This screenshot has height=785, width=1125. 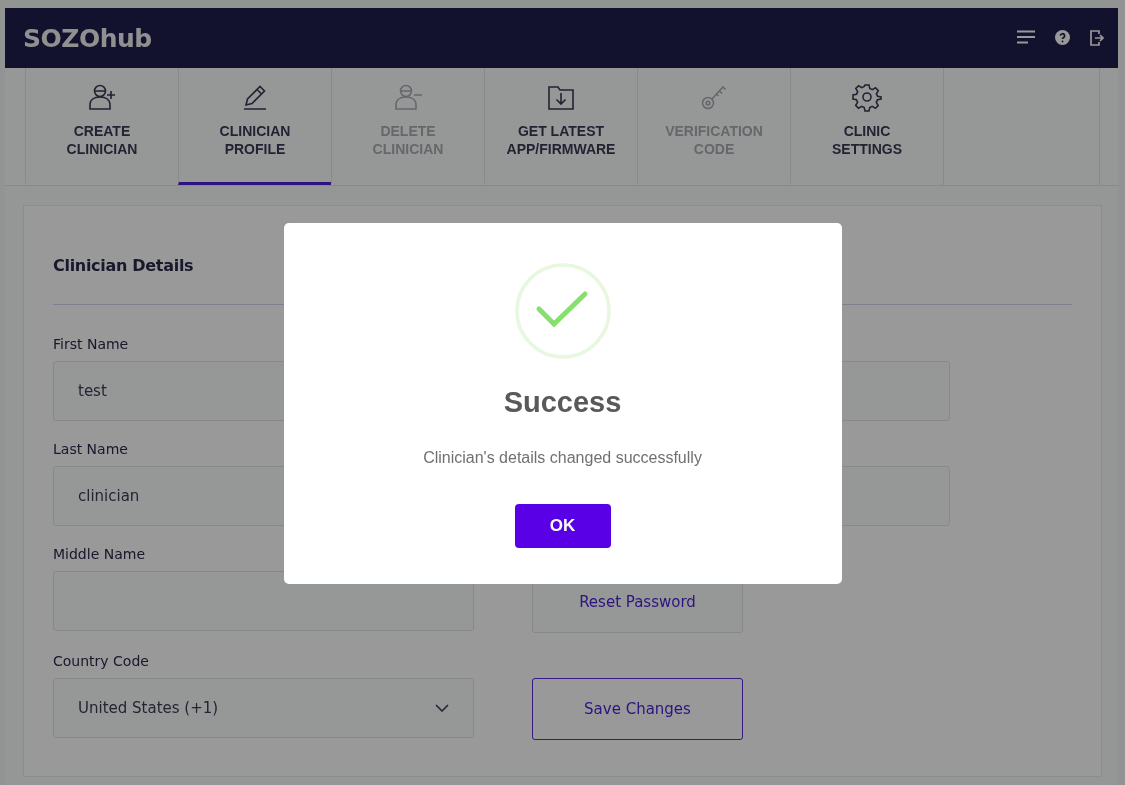 What do you see at coordinates (562, 402) in the screenshot?
I see `dialog-title: Success` at bounding box center [562, 402].